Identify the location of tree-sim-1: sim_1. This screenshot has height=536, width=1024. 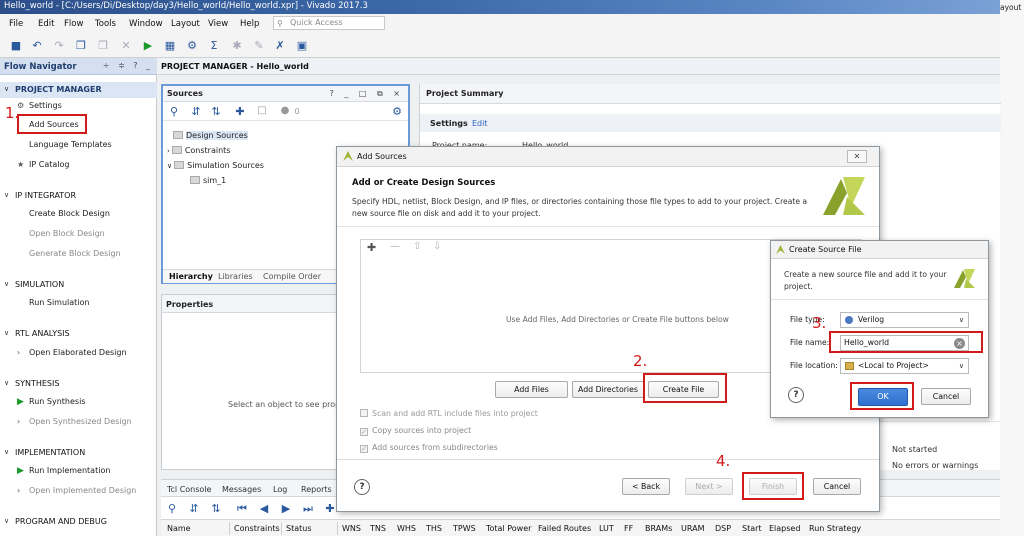
(208, 180).